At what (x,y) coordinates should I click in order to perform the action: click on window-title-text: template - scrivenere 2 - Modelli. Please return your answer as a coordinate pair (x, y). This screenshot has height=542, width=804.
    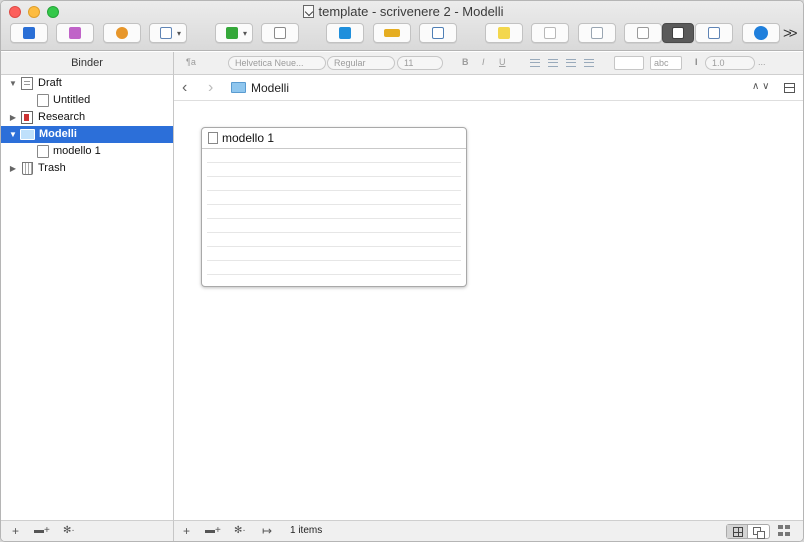
    Looking at the image, I should click on (411, 11).